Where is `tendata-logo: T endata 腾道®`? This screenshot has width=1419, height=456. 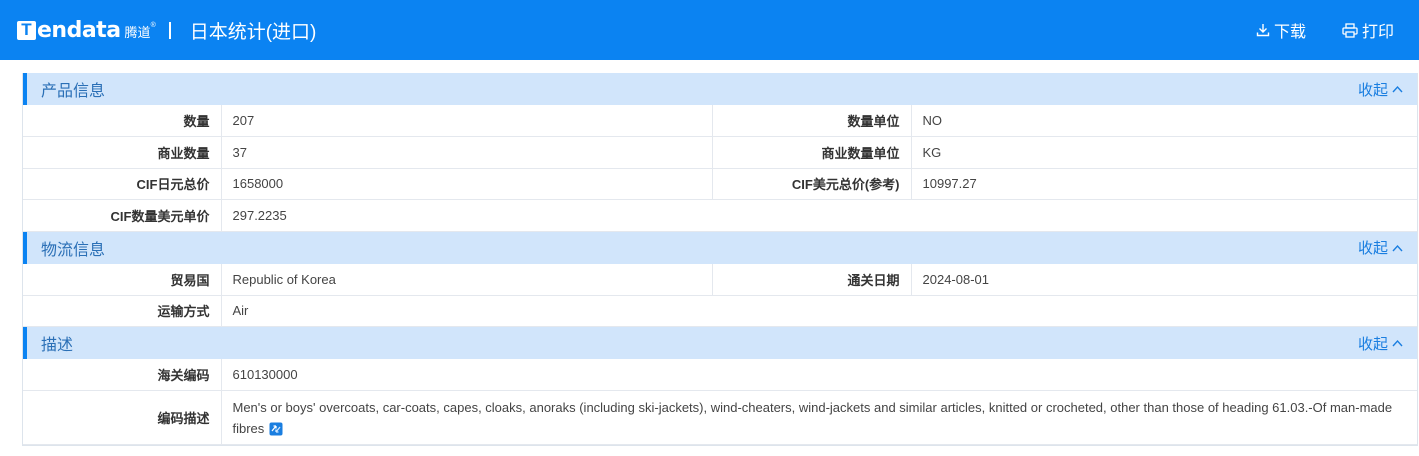 tendata-logo: T endata 腾道® is located at coordinates (86, 30).